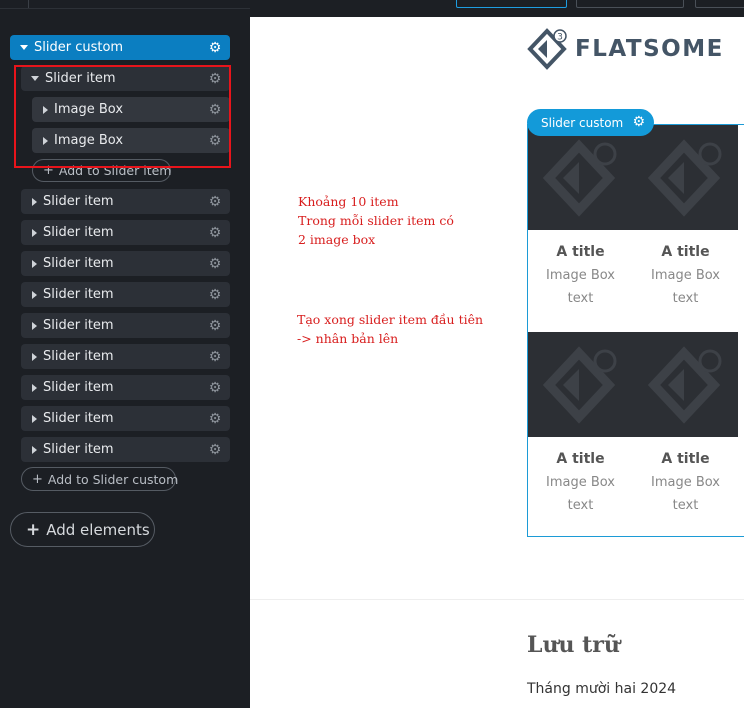  Describe the element at coordinates (337, 239) in the screenshot. I see `note-line: 2 image box` at that location.